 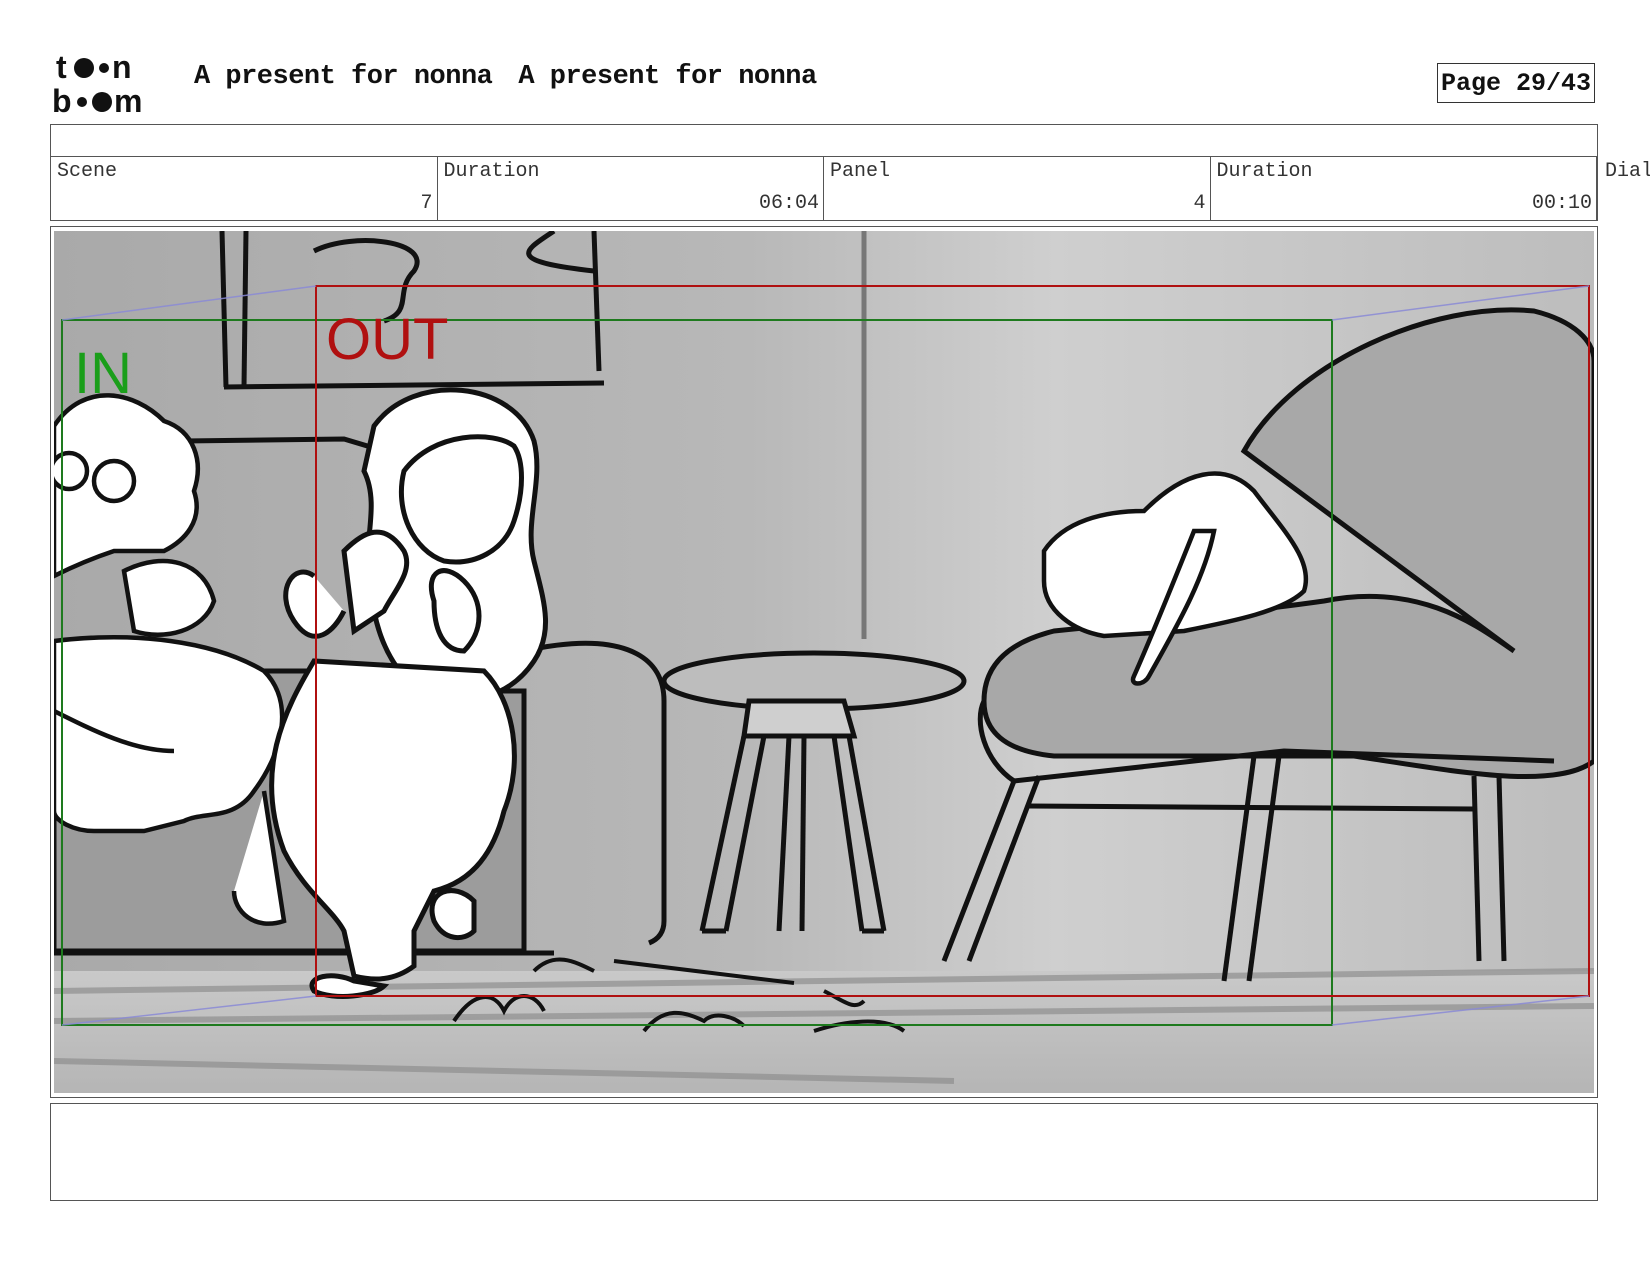 What do you see at coordinates (1199, 203) in the screenshot?
I see `panel-value: 4` at bounding box center [1199, 203].